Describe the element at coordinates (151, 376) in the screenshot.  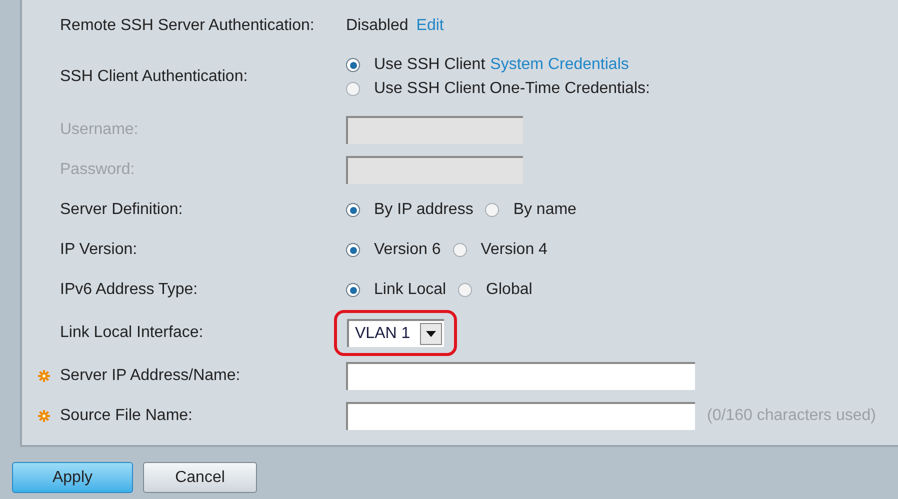
I see `field-label: Server IP Address/Name:` at that location.